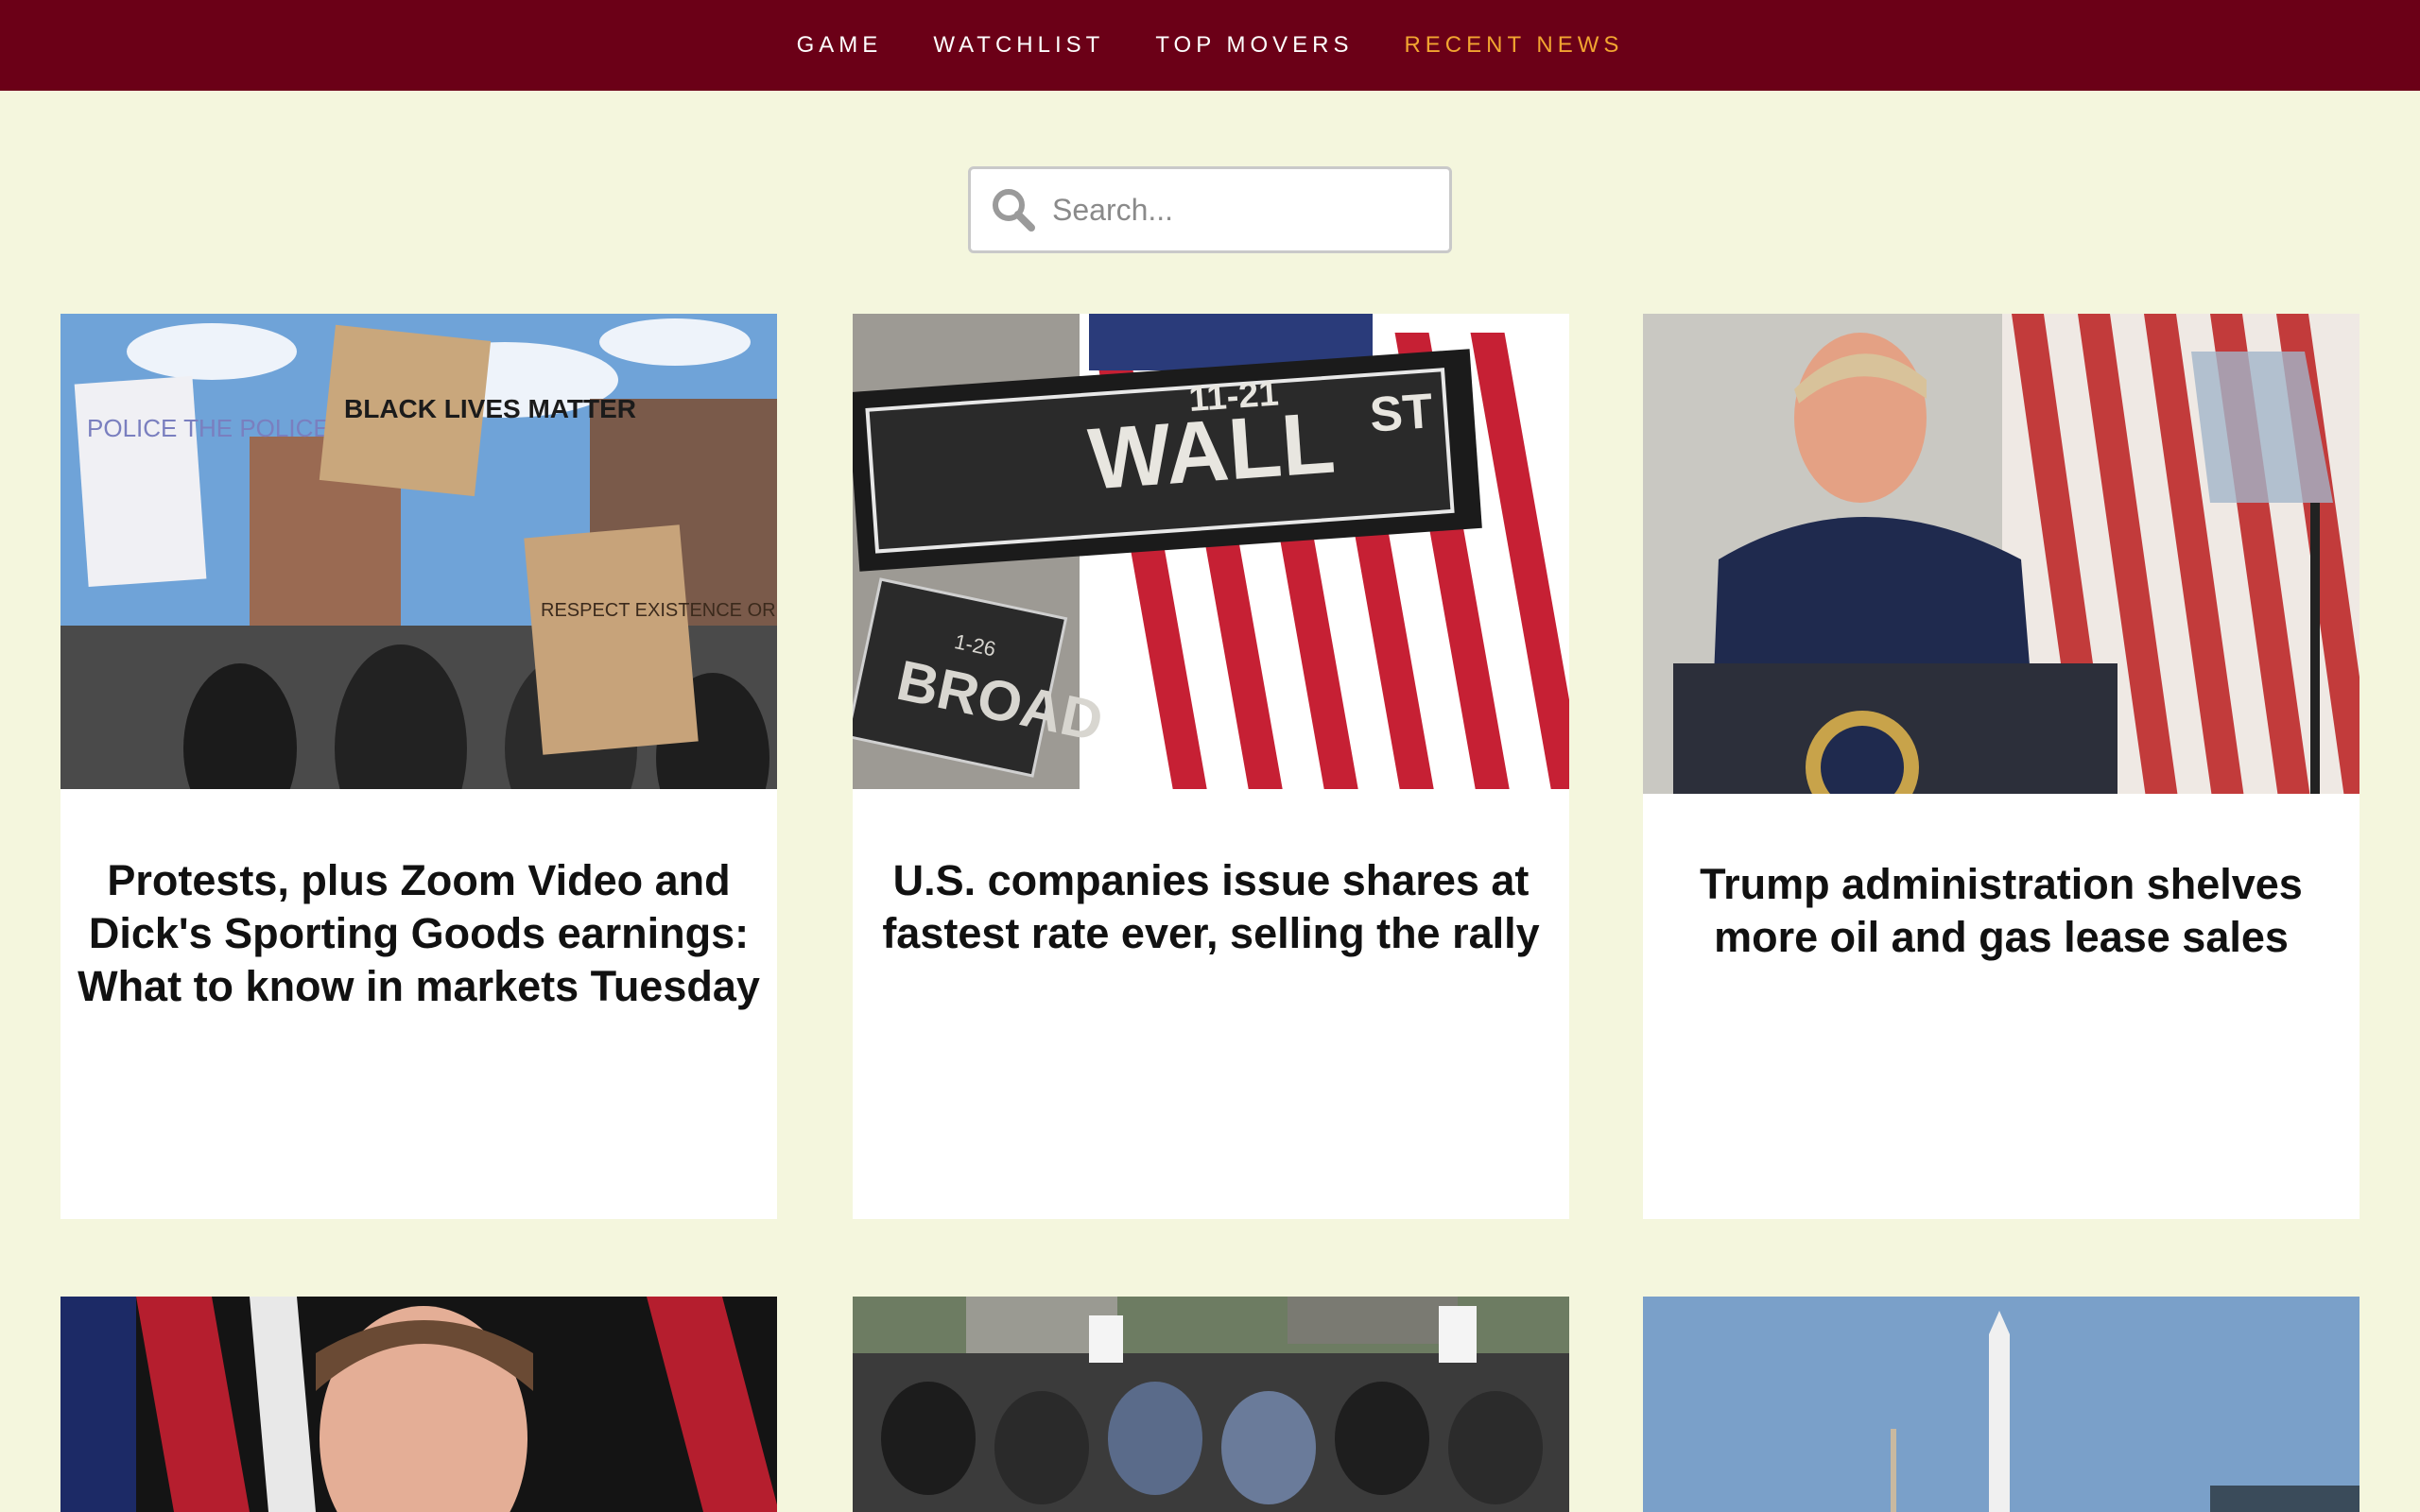 The height and width of the screenshot is (1512, 2420). Describe the element at coordinates (659, 610) in the screenshot. I see `sign-text: RESPECT EXISTENCE OR EXPECT RESISTANCE` at that location.